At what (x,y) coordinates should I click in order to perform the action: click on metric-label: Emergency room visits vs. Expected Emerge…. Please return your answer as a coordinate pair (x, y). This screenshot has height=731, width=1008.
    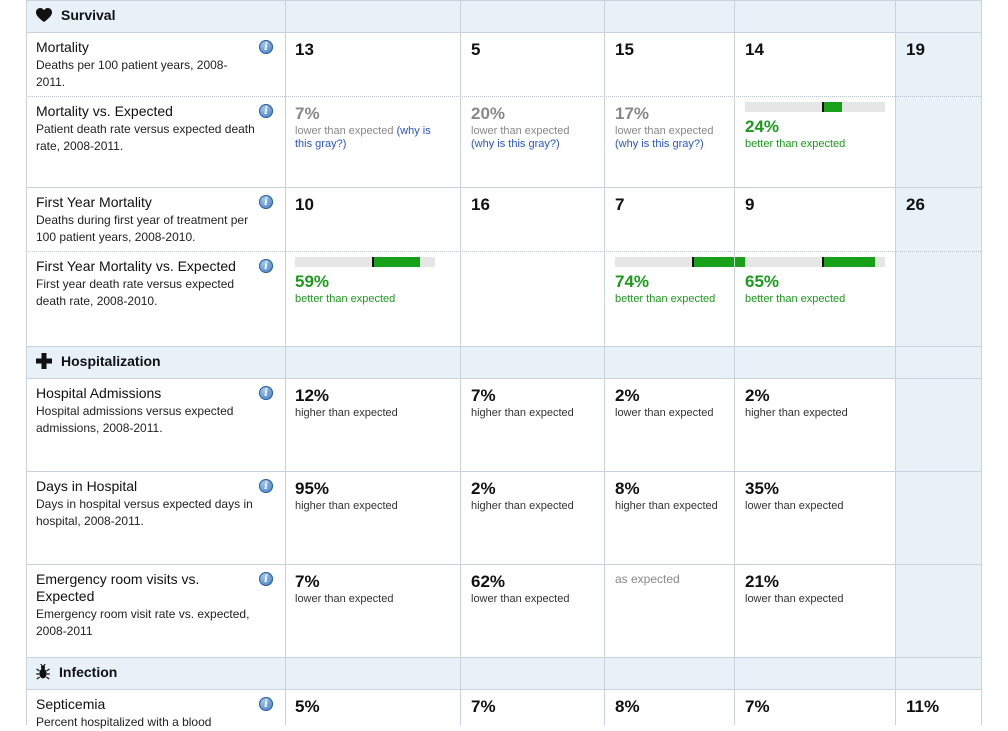
    Looking at the image, I should click on (146, 605).